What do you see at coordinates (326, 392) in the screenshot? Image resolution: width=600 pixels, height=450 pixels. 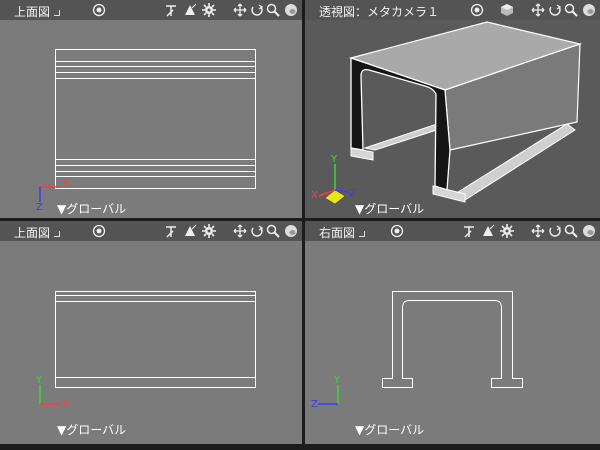 I see `axis-gizmo: Y Z` at bounding box center [326, 392].